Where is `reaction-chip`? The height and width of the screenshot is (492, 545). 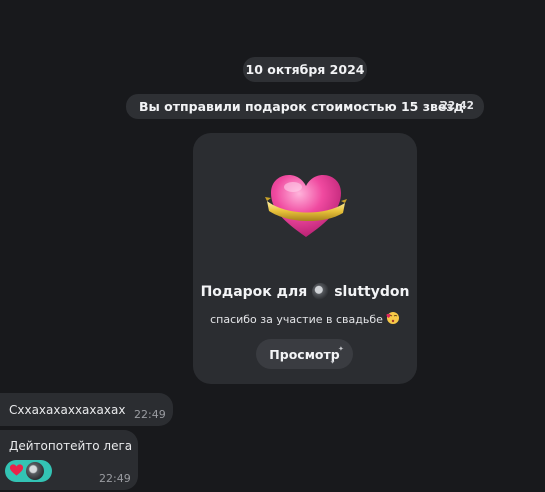
reaction-chip is located at coordinates (28, 471).